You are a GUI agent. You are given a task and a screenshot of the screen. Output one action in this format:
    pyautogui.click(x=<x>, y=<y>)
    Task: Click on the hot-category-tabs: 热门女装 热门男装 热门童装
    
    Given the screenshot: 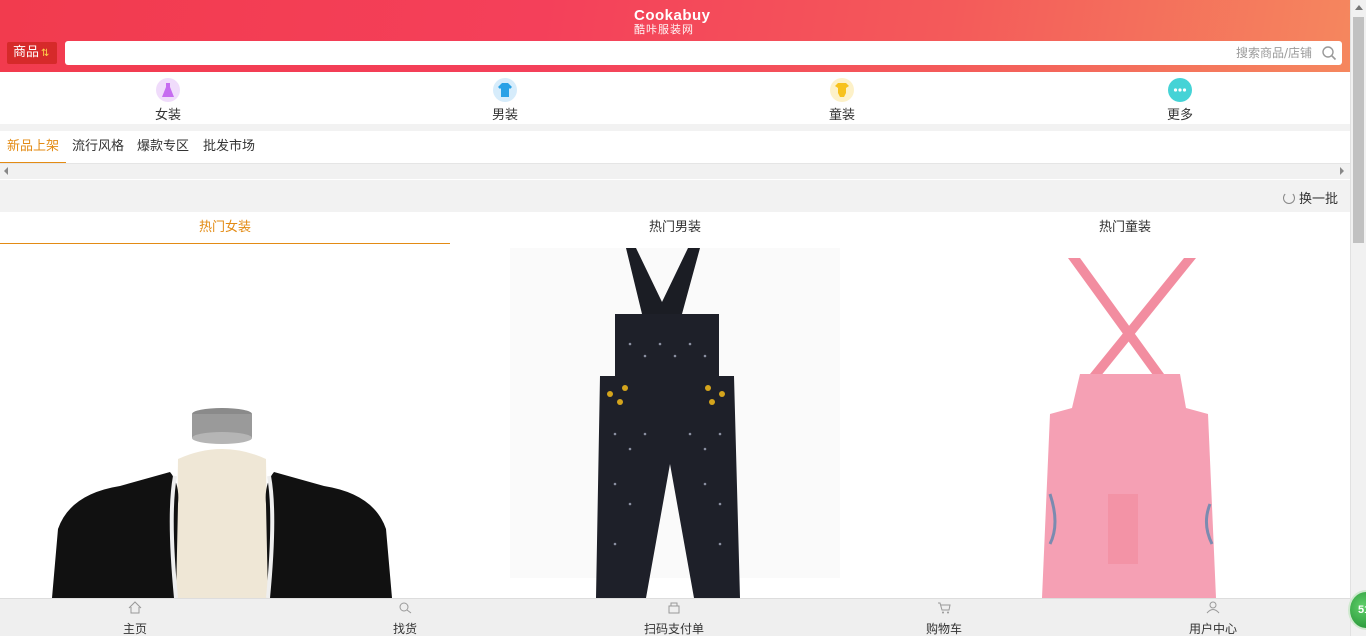 What is the action you would take?
    pyautogui.click(x=675, y=228)
    